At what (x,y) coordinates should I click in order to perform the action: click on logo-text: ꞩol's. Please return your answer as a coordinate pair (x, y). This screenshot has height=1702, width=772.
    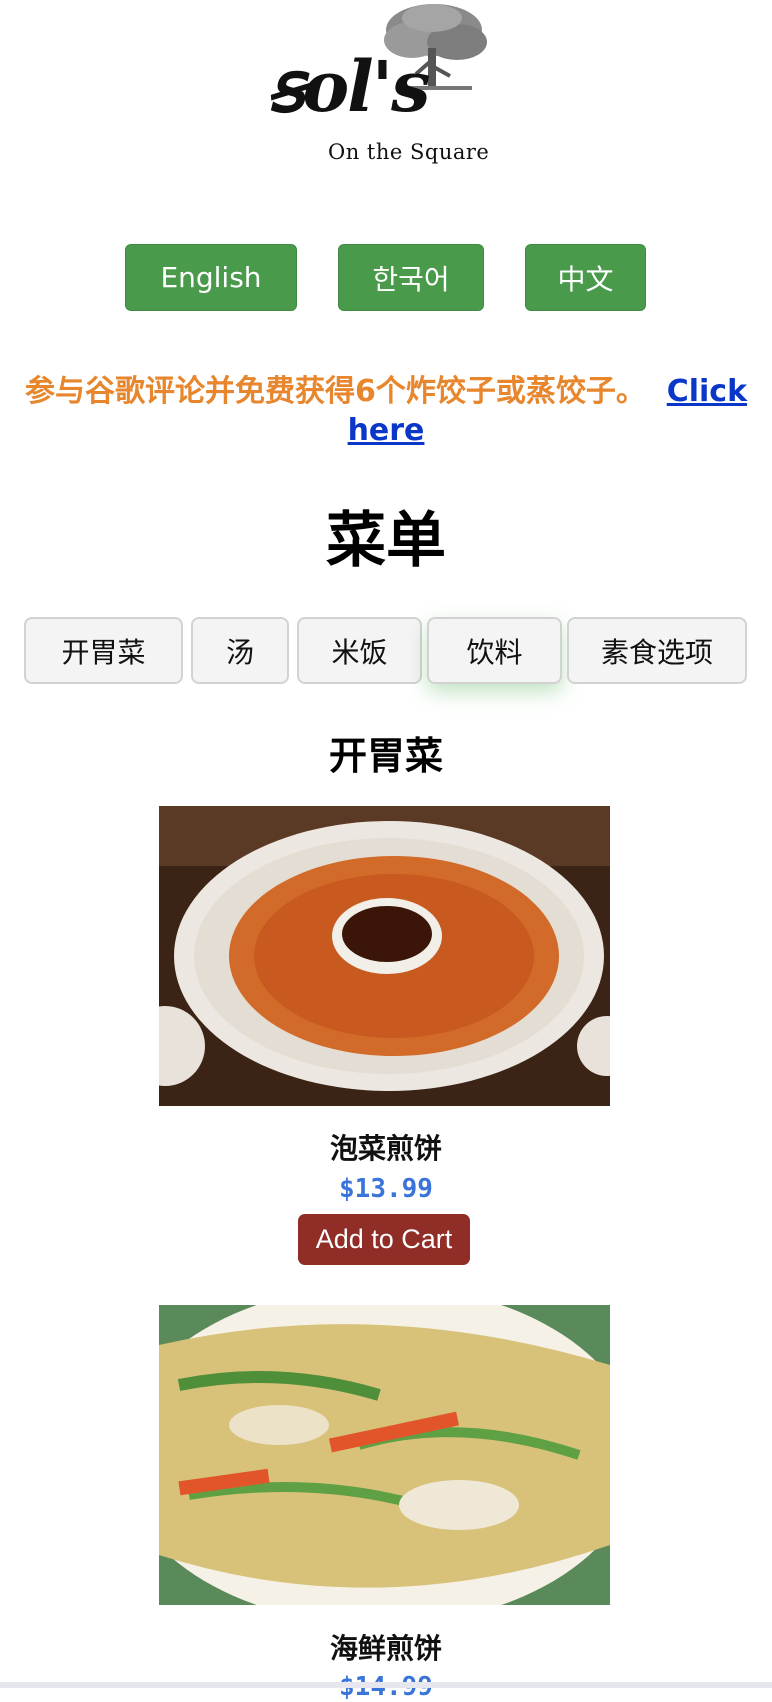
    Looking at the image, I should click on (349, 86).